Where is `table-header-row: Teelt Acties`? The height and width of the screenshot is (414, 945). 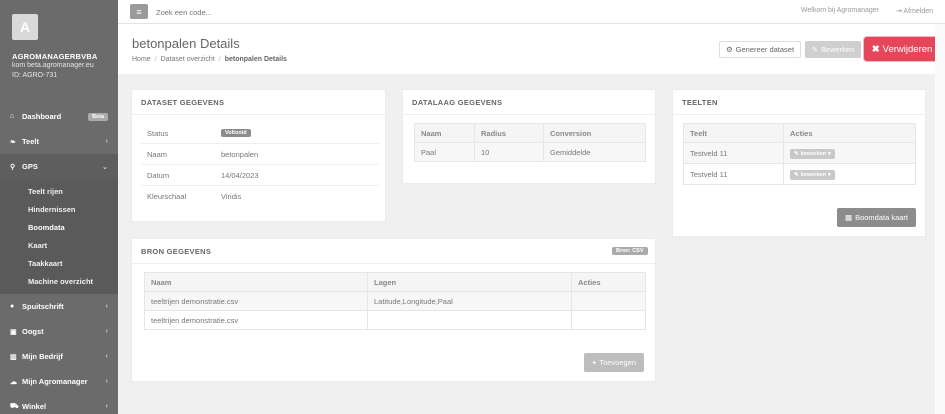
table-header-row: Teelt Acties is located at coordinates (799, 133).